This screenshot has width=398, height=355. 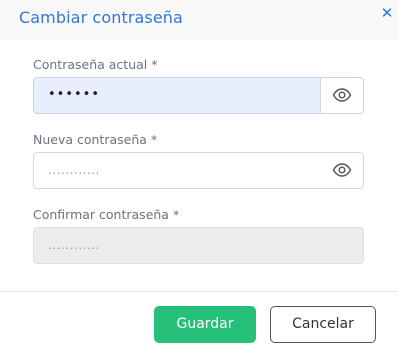 What do you see at coordinates (198, 95) in the screenshot?
I see `current-password-field: ••••••` at bounding box center [198, 95].